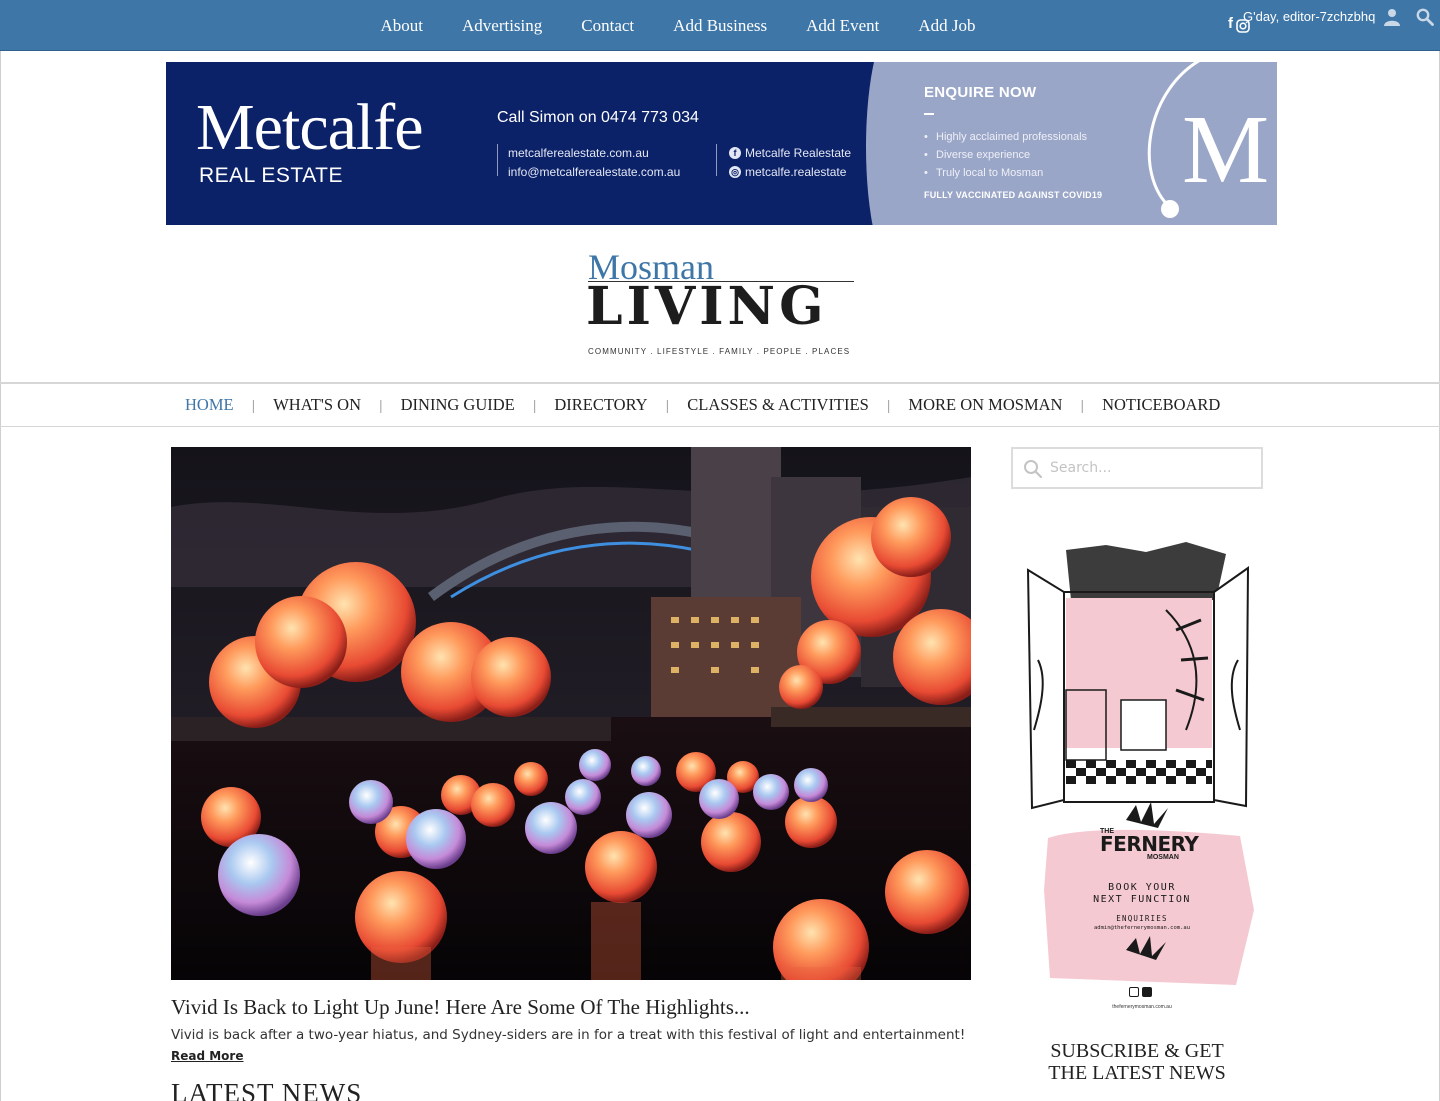  I want to click on user-greeting: G'day, editor-7zchzbhq, so click(1309, 16).